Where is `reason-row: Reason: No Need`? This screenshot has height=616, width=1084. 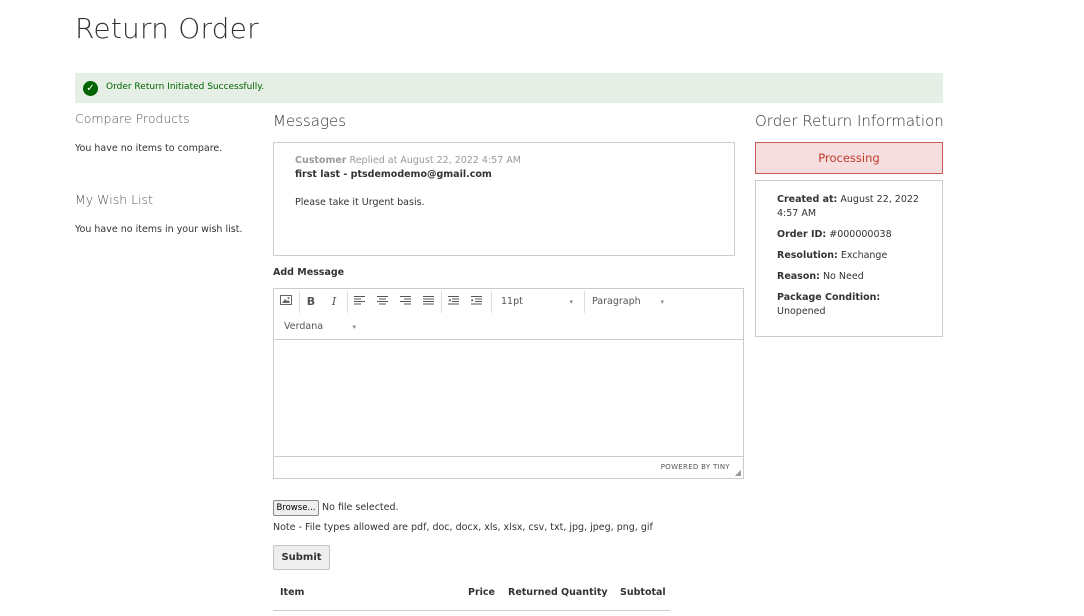 reason-row: Reason: No Need is located at coordinates (852, 277).